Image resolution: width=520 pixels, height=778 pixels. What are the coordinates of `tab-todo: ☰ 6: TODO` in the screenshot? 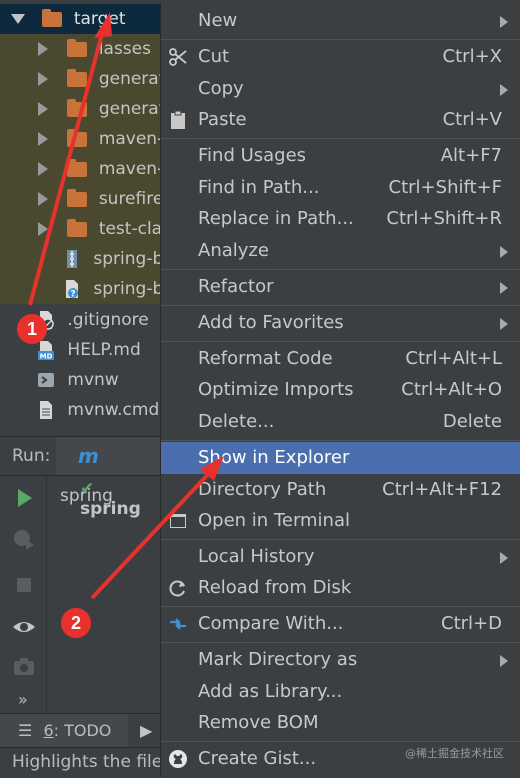 It's located at (64, 731).